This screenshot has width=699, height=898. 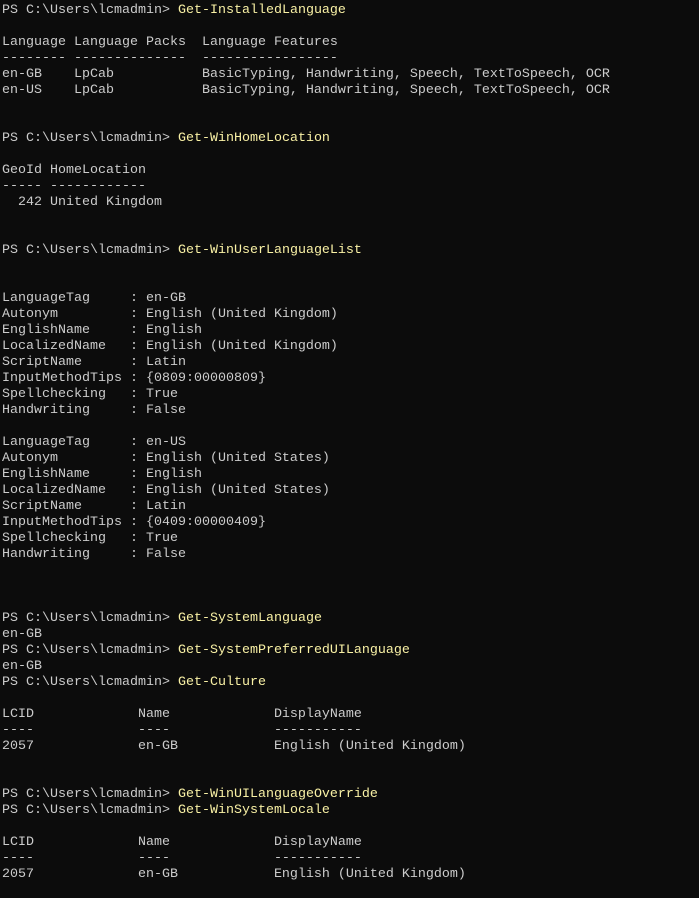 What do you see at coordinates (134, 378) in the screenshot?
I see `output-line: InputMethodTips : {0809:00000809}` at bounding box center [134, 378].